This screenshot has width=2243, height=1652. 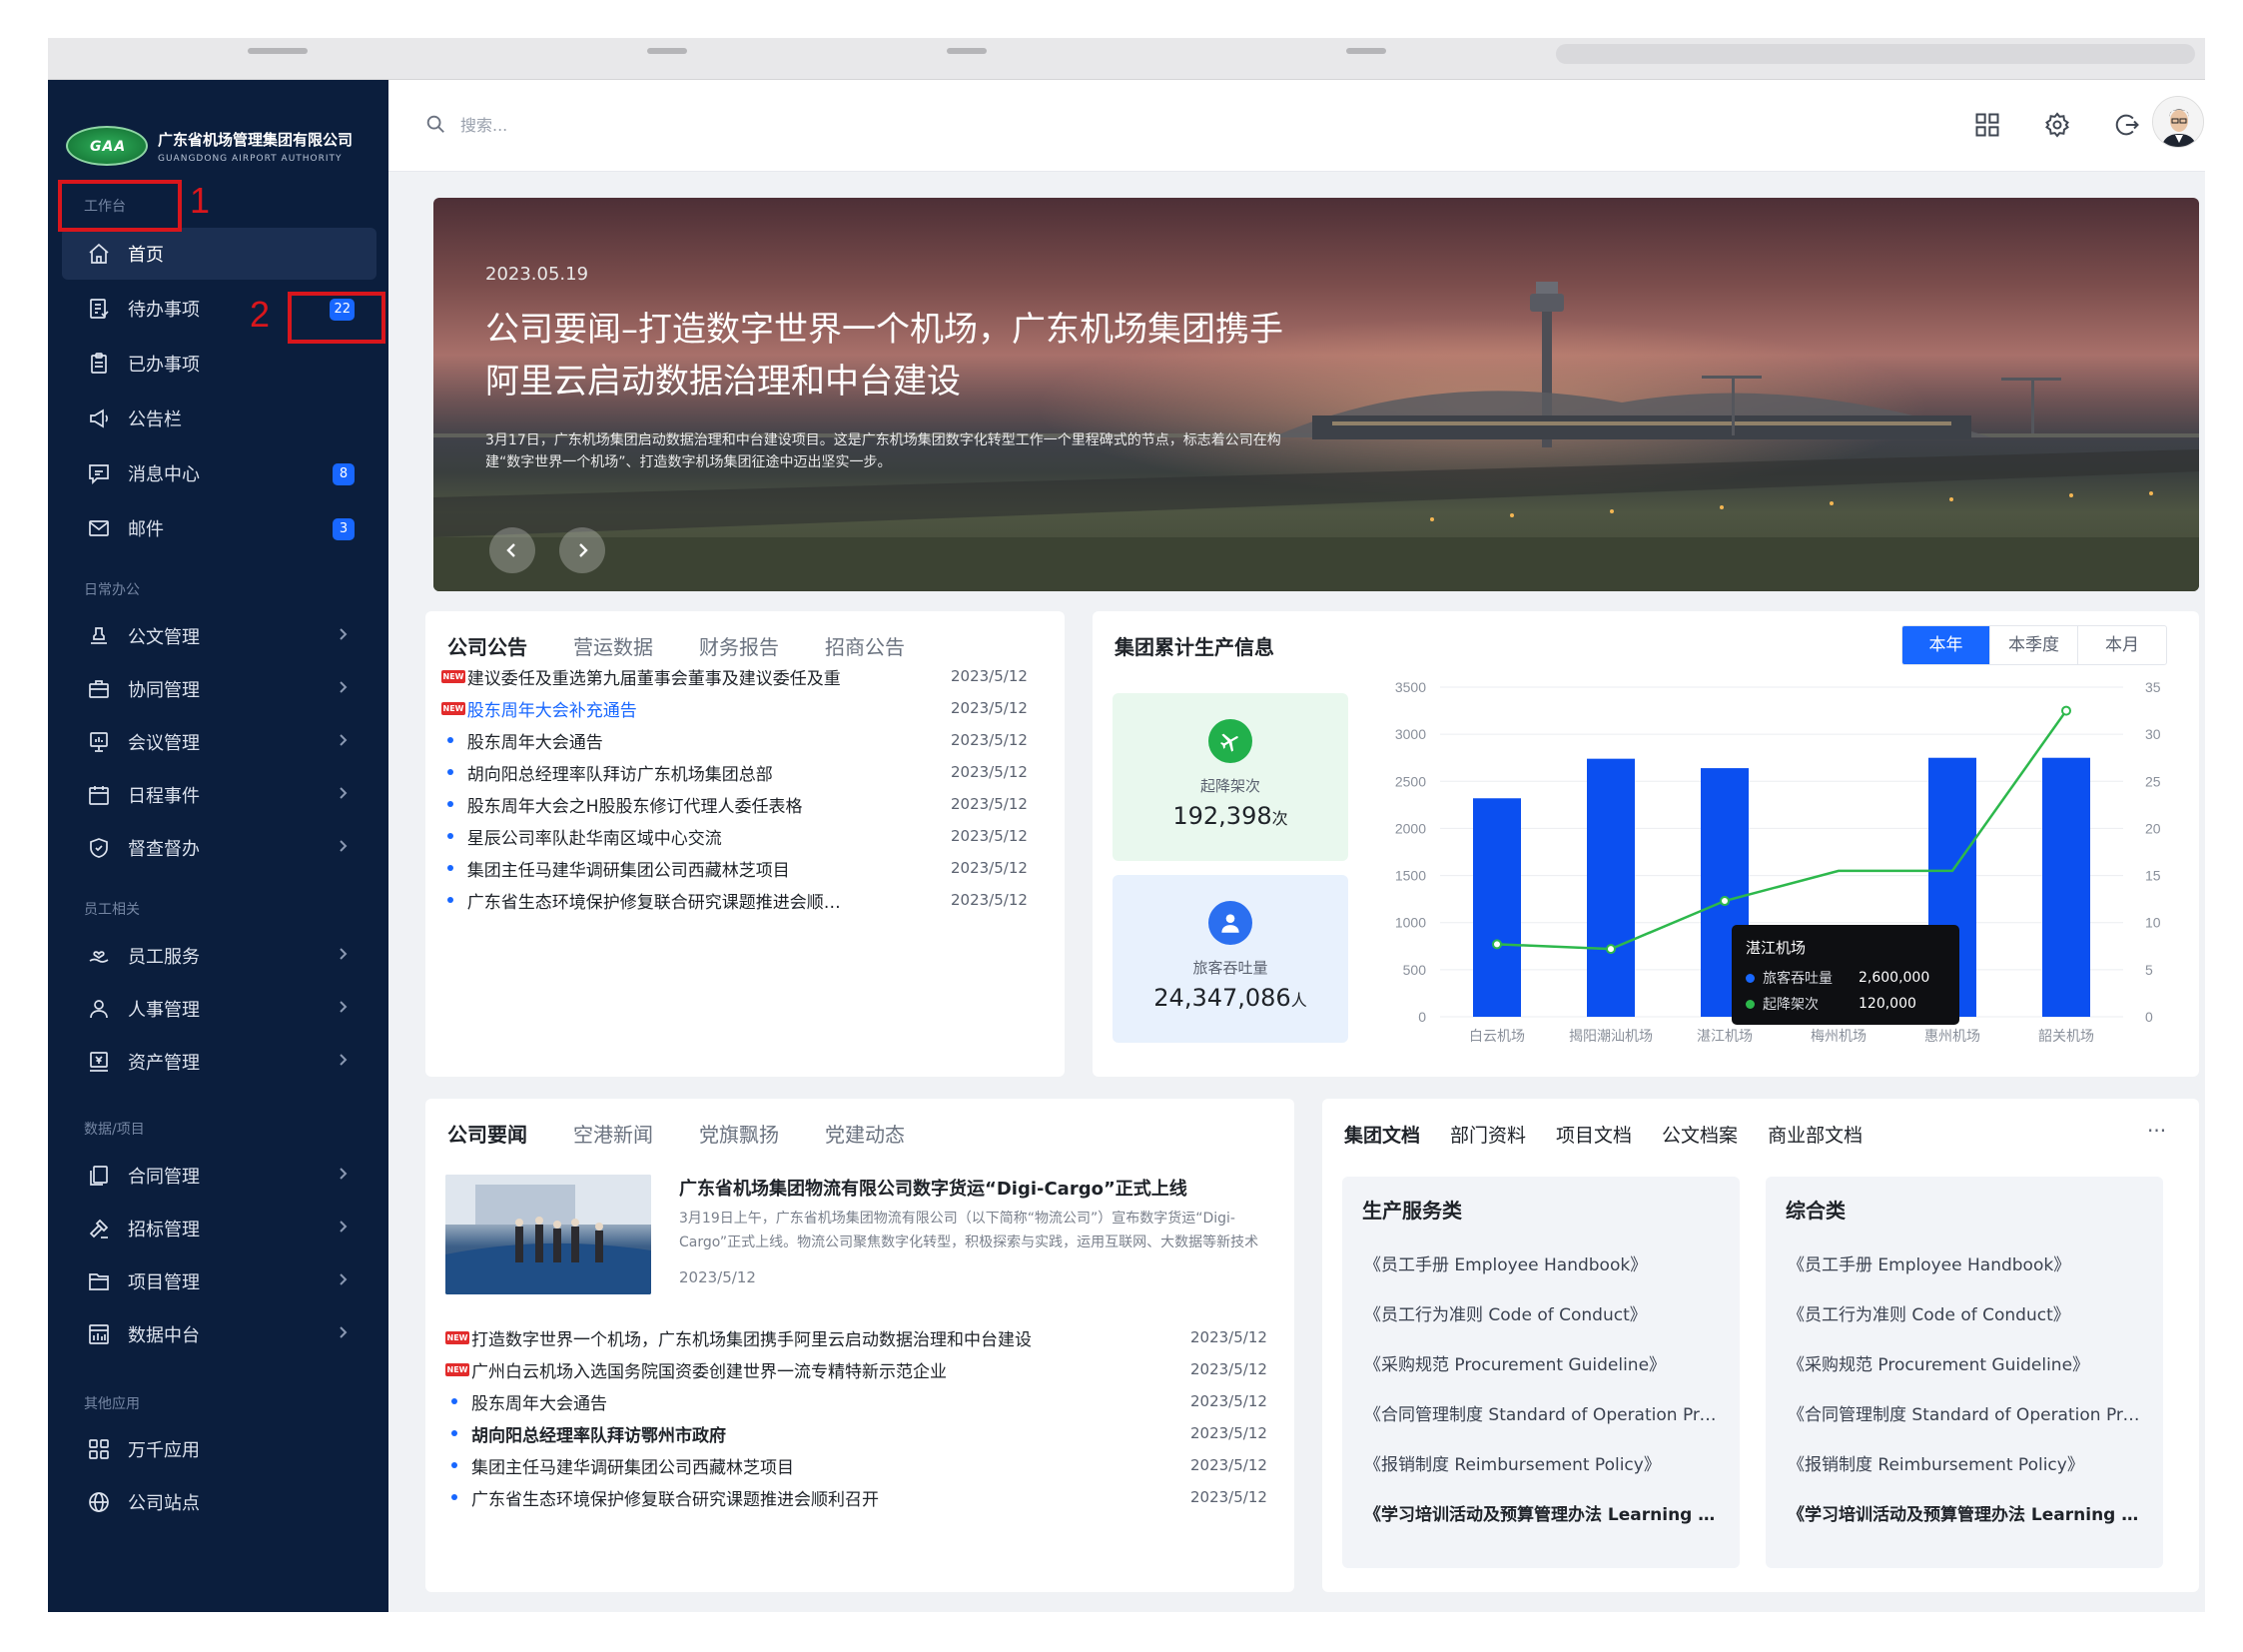 What do you see at coordinates (1987, 125) in the screenshot?
I see `apps-grid-icon` at bounding box center [1987, 125].